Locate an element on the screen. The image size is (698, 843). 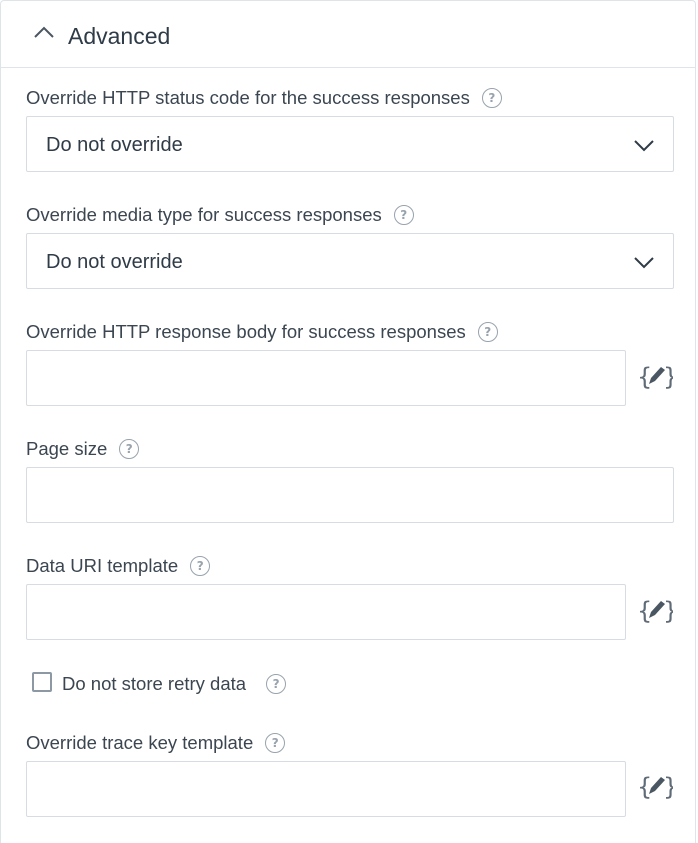
chevron-up-icon is located at coordinates (44, 32).